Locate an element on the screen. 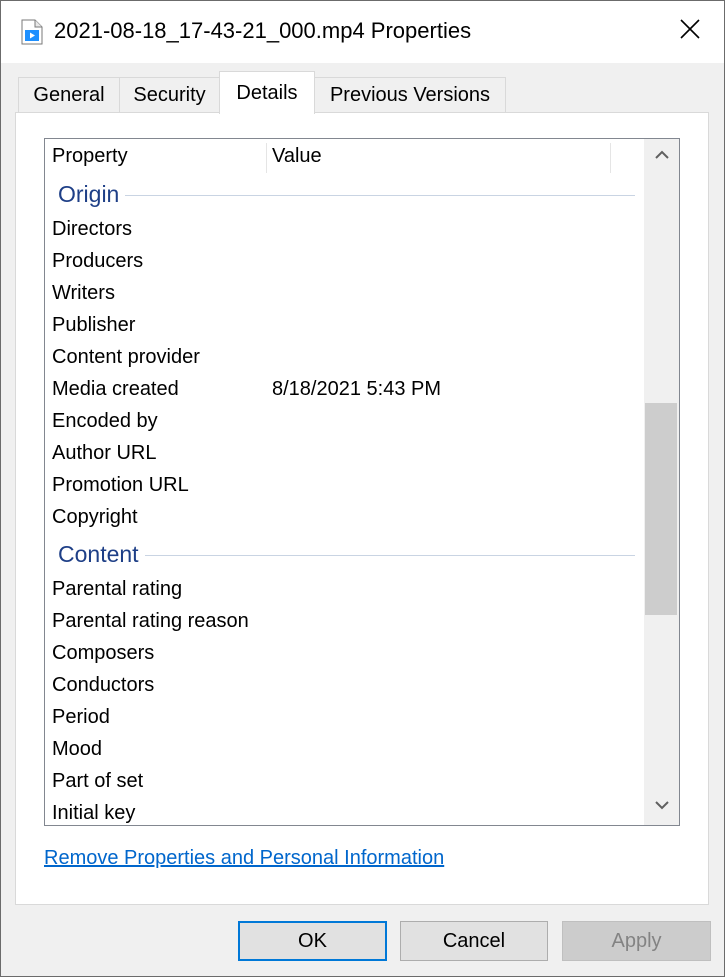 Image resolution: width=725 pixels, height=977 pixels. list-item: Initial key is located at coordinates (344, 811).